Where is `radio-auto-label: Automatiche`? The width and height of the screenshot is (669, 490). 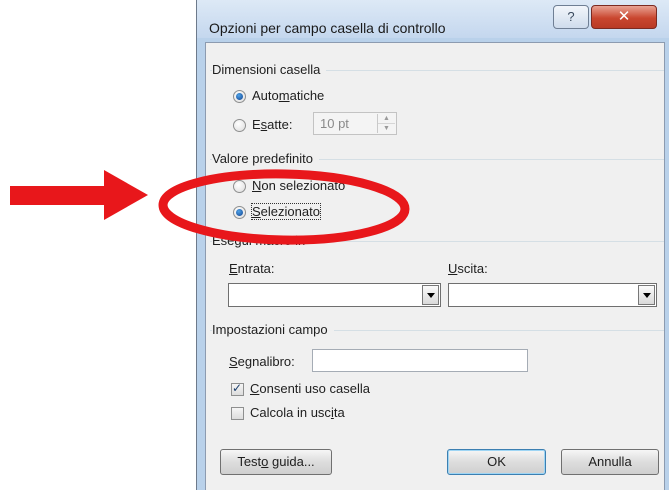 radio-auto-label: Automatiche is located at coordinates (288, 95).